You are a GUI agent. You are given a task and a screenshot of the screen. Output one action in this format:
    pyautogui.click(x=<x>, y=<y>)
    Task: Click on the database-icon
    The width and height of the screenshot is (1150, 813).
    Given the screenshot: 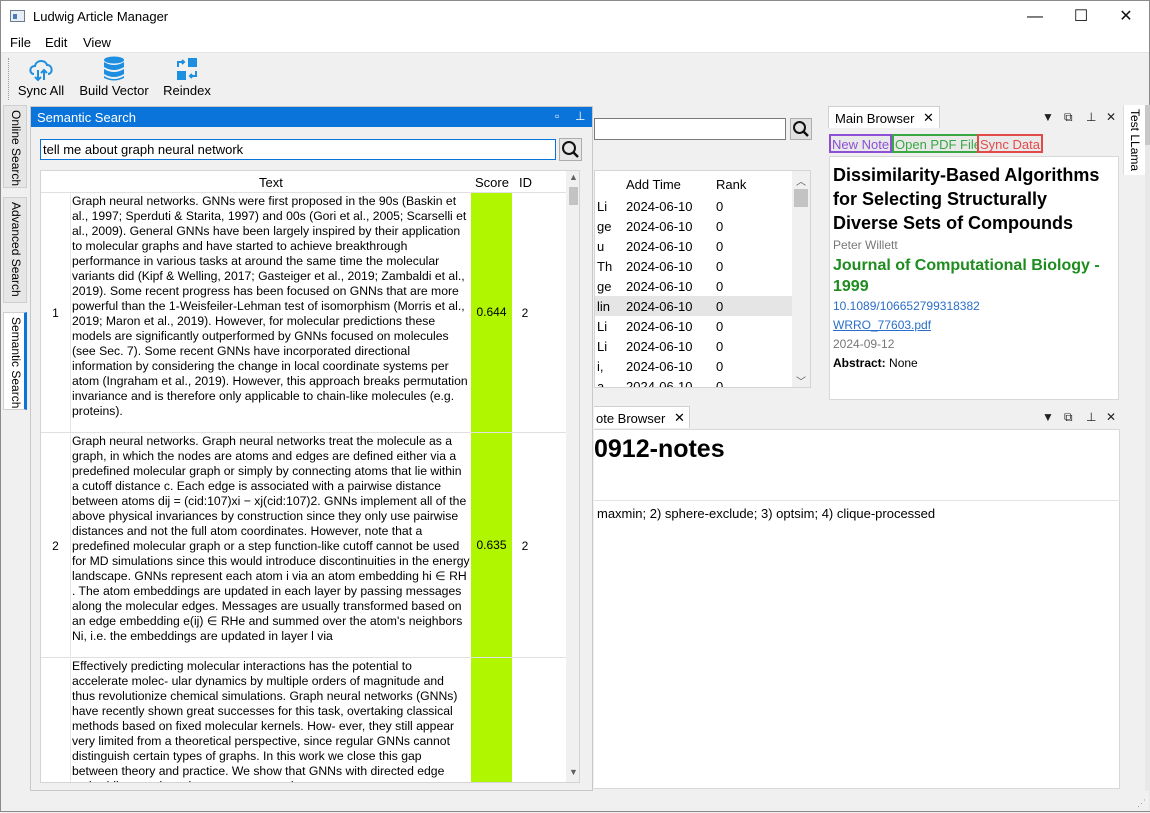 What is the action you would take?
    pyautogui.click(x=114, y=68)
    